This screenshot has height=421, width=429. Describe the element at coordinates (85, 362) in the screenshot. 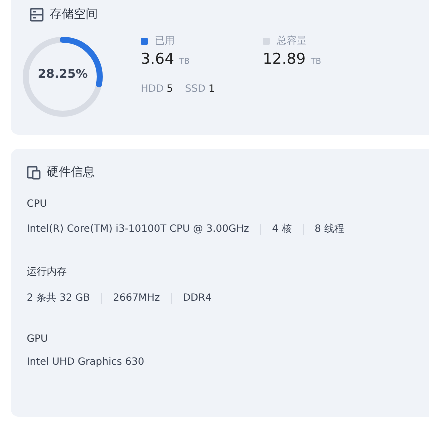

I see `spec-text: Intel UHD Graphics 630` at that location.